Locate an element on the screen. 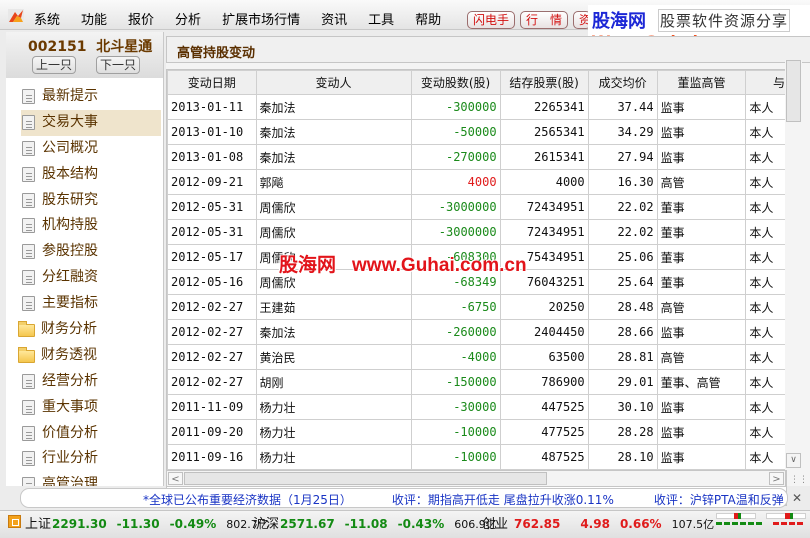 The image size is (810, 538). sidebar-item: 高管治理 is located at coordinates (84, 479).